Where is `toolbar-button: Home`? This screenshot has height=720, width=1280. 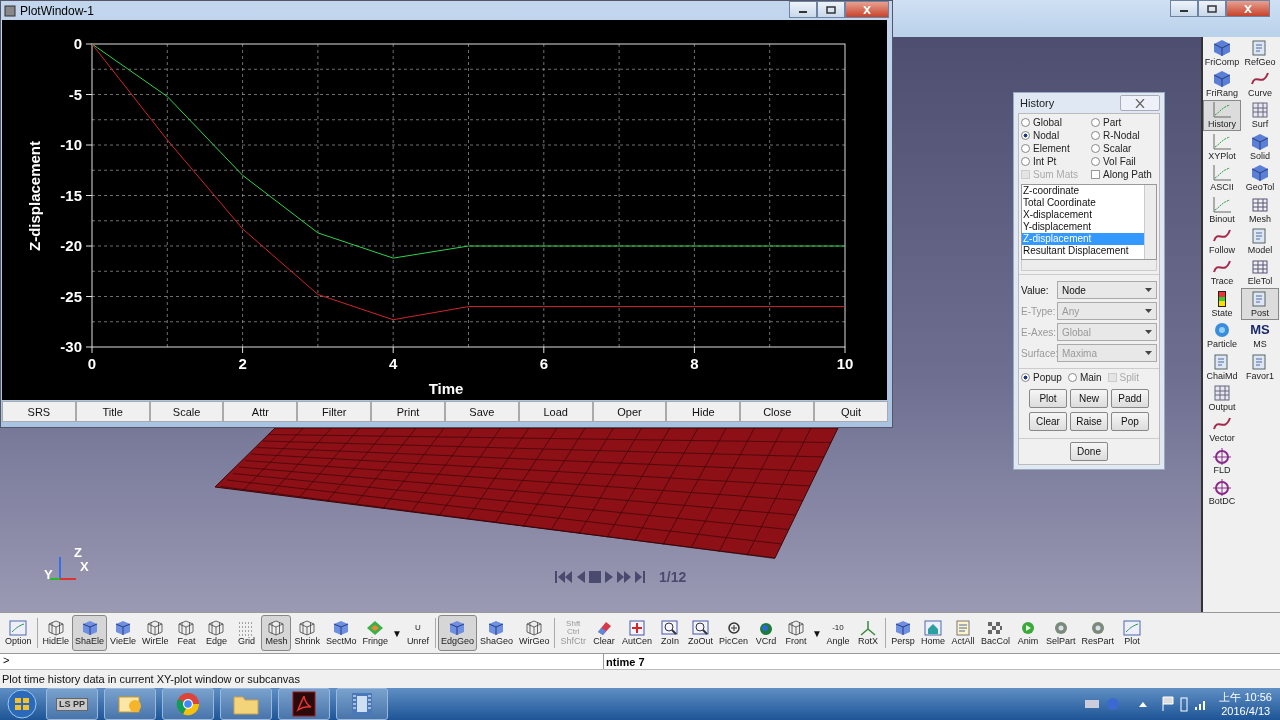
toolbar-button: Home is located at coordinates (932, 633).